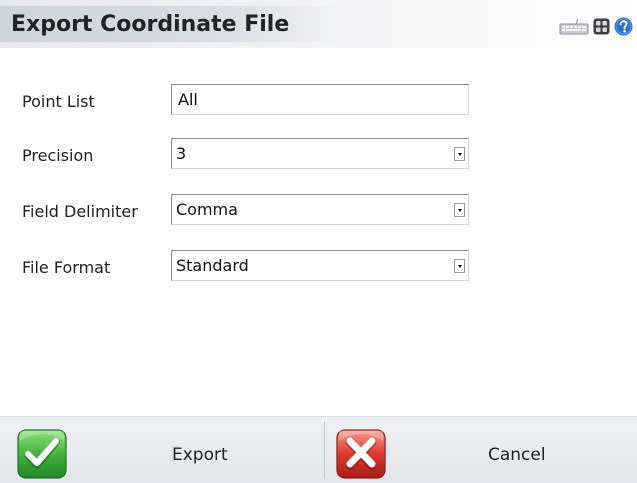  Describe the element at coordinates (623, 28) in the screenshot. I see `help-icon` at that location.